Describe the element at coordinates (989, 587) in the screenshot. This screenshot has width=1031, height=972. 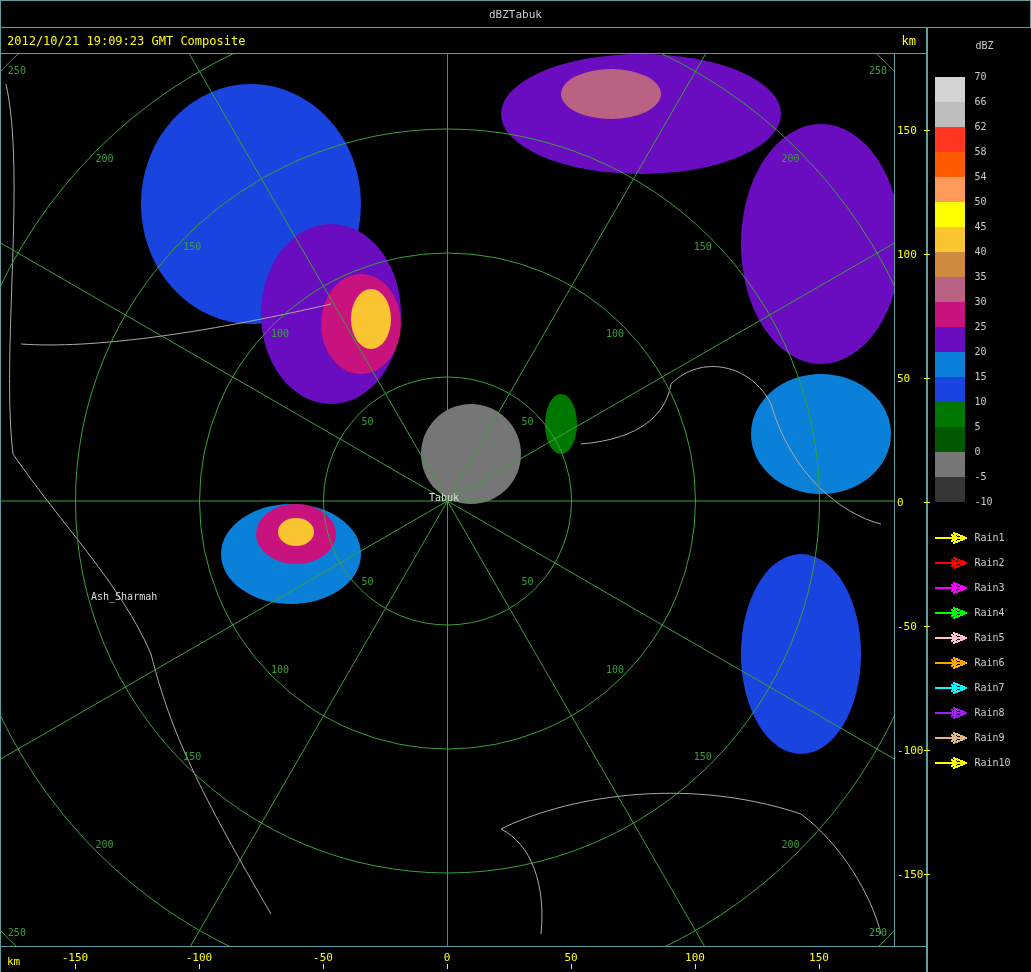
I see `track-label: Rain3` at that location.